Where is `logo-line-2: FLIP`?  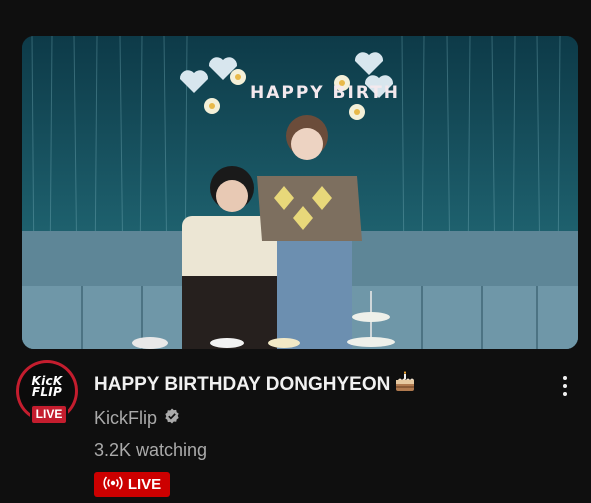 logo-line-2: FLIP is located at coordinates (47, 392).